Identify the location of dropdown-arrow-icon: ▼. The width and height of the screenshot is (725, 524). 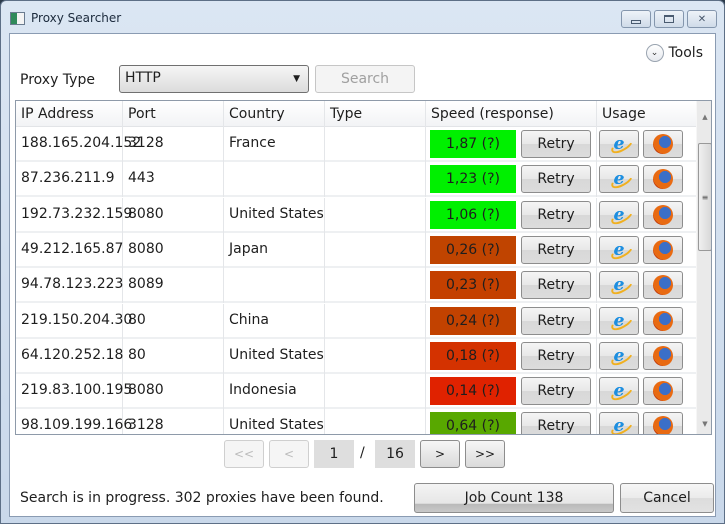
(296, 79).